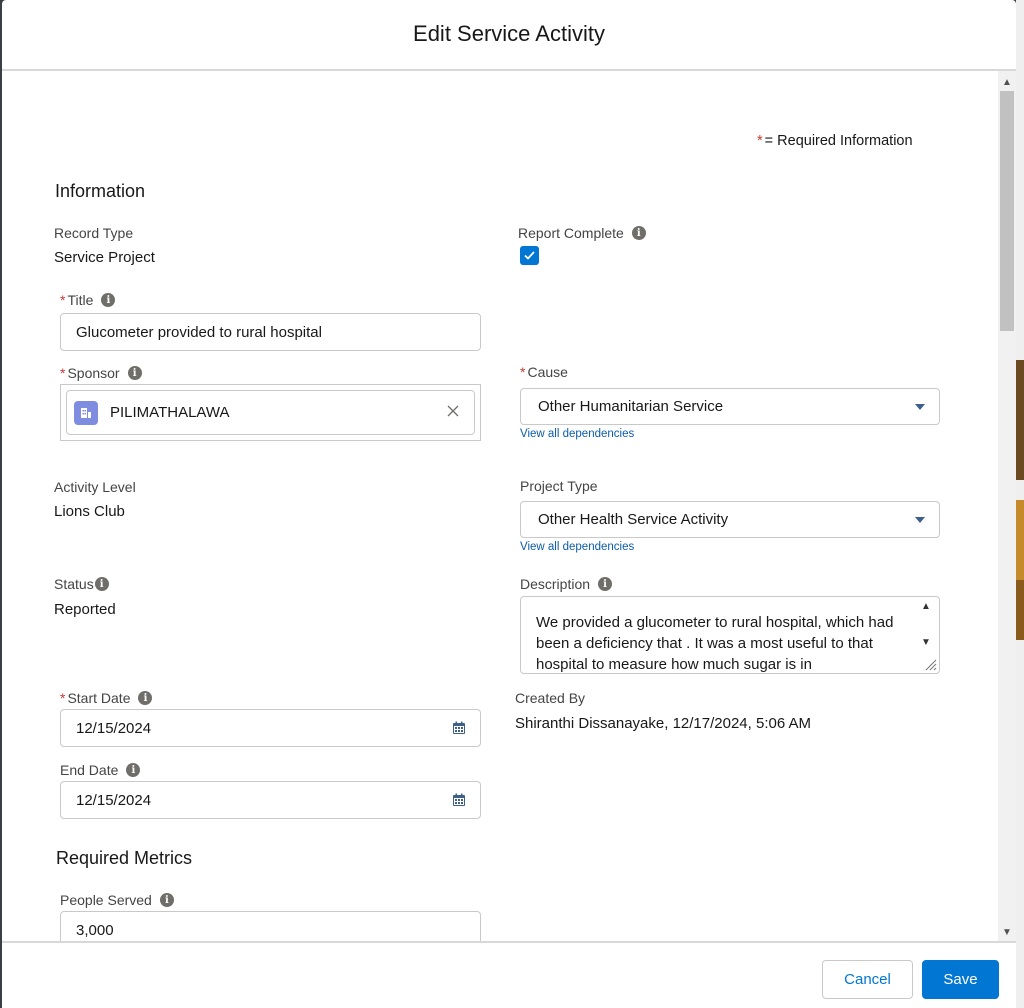 The width and height of the screenshot is (1024, 1008). What do you see at coordinates (867, 979) in the screenshot?
I see `cancel-button: Cancel` at bounding box center [867, 979].